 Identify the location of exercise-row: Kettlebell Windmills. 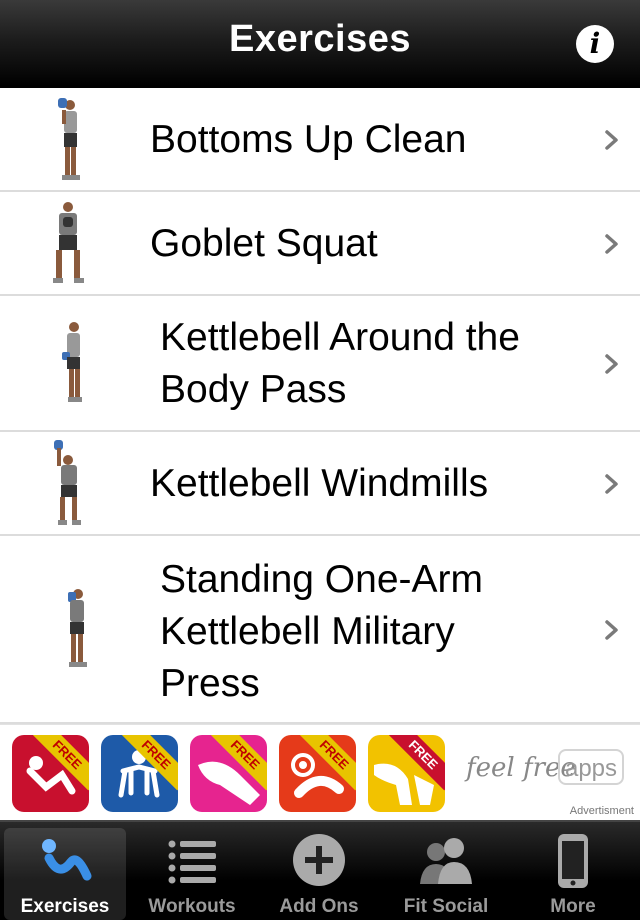
(320, 484).